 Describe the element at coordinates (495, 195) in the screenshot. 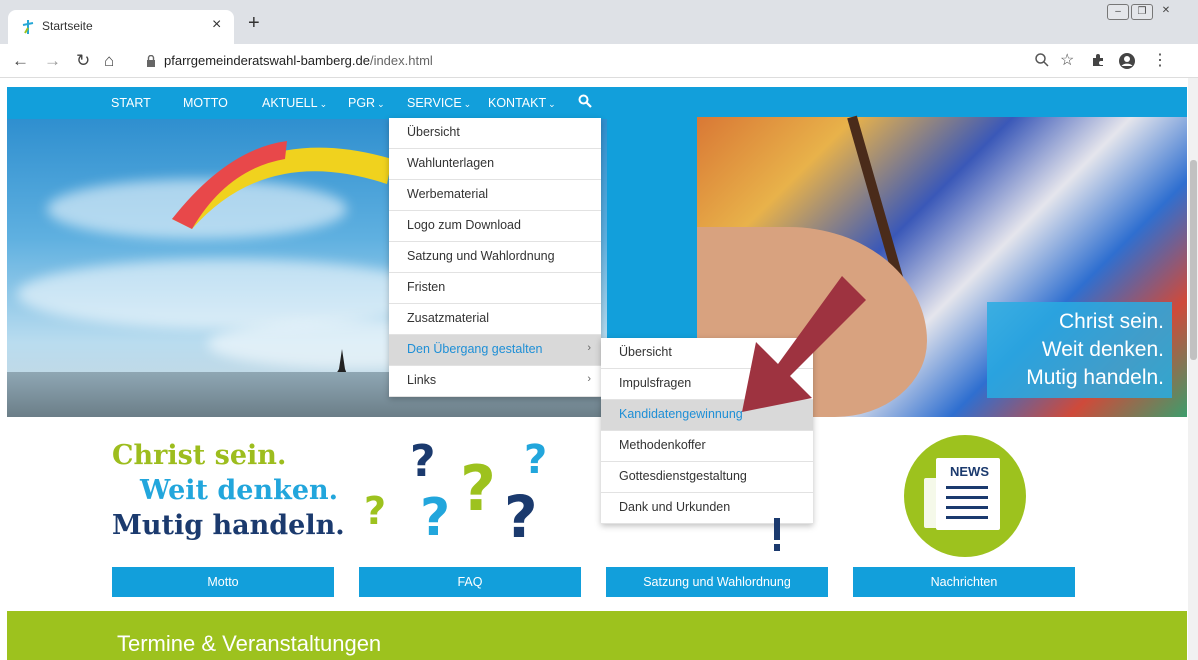

I see `service-menu-item: Werbematerial` at that location.